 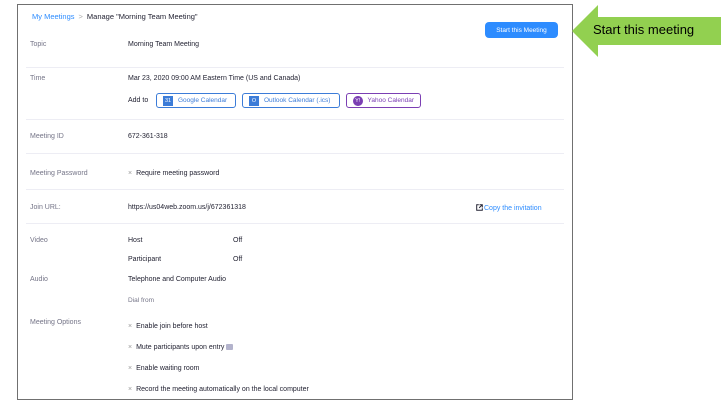 What do you see at coordinates (479, 207) in the screenshot?
I see `copy-icon` at bounding box center [479, 207].